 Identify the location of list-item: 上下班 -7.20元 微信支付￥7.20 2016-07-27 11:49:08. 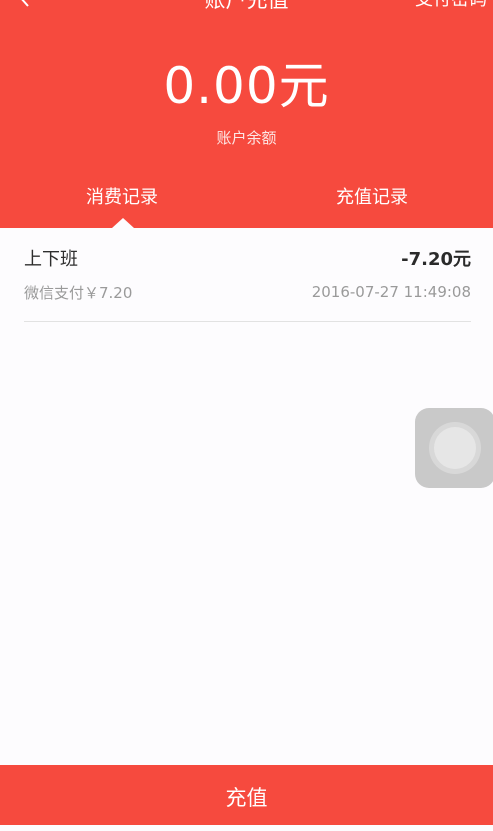
(247, 275).